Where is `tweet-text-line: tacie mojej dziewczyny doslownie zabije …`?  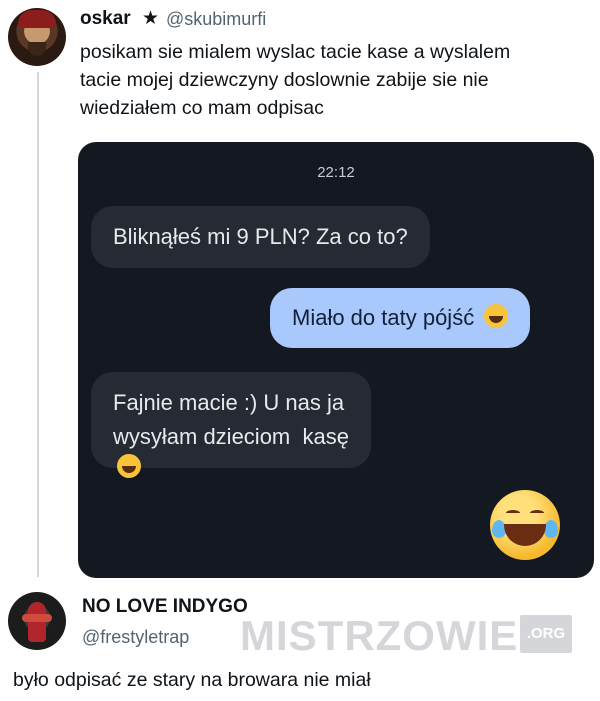
tweet-text-line: tacie mojej dziewczyny doslownie zabije … is located at coordinates (284, 80).